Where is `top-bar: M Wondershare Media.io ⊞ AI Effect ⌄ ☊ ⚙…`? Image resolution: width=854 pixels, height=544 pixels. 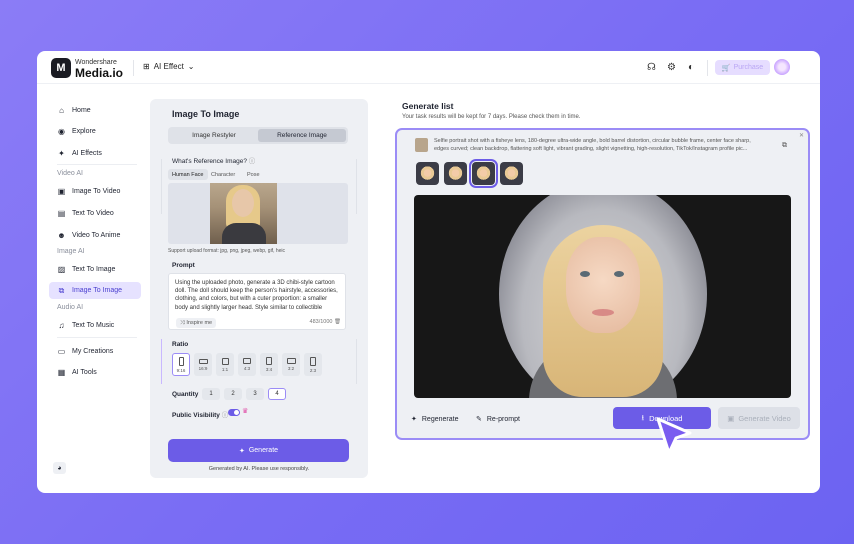 top-bar: M Wondershare Media.io ⊞ AI Effect ⌄ ☊ ⚙… is located at coordinates (428, 67).